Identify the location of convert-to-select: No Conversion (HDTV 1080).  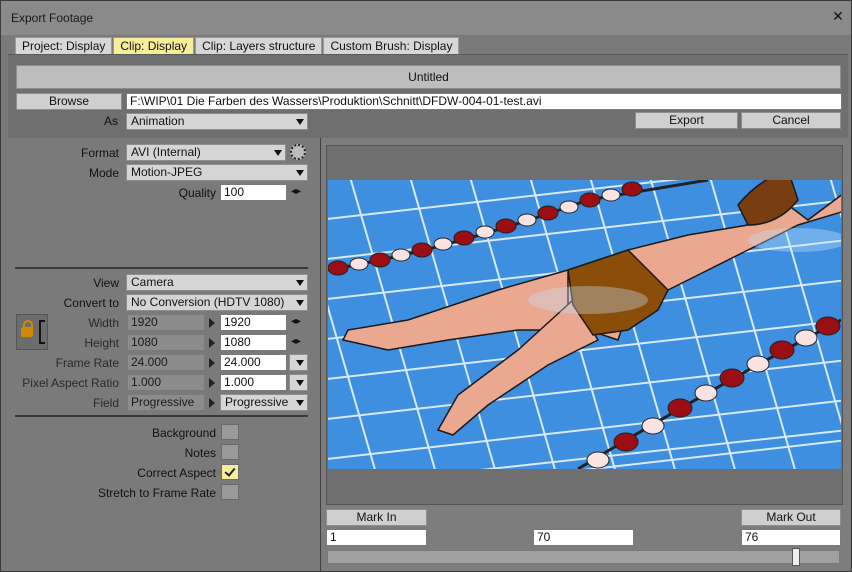
(217, 302).